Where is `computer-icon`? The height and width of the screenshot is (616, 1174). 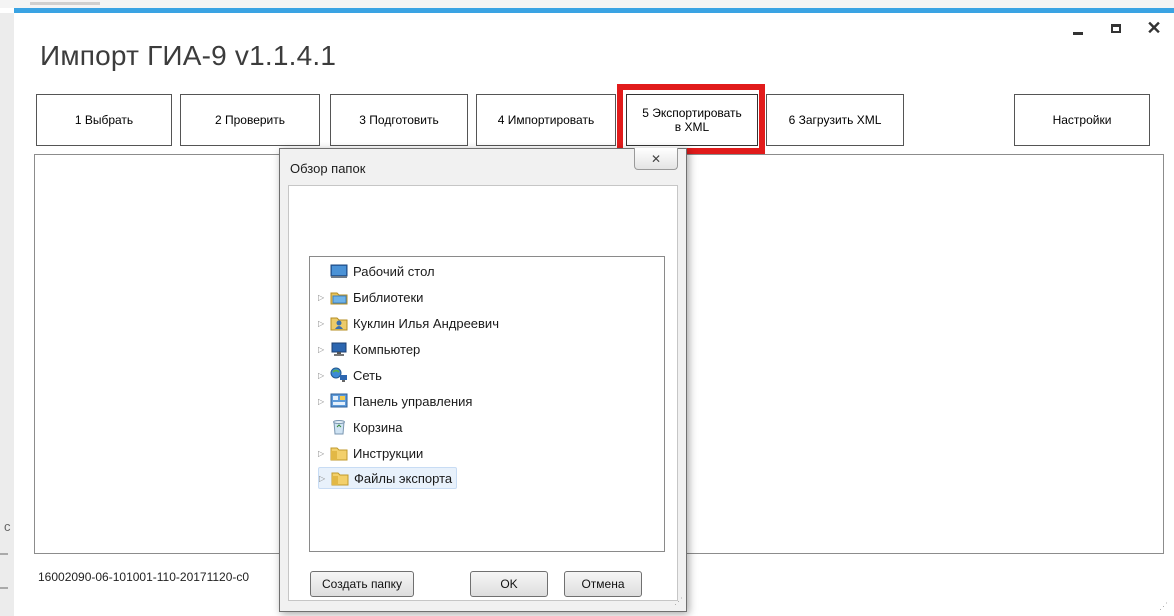
computer-icon is located at coordinates (339, 349).